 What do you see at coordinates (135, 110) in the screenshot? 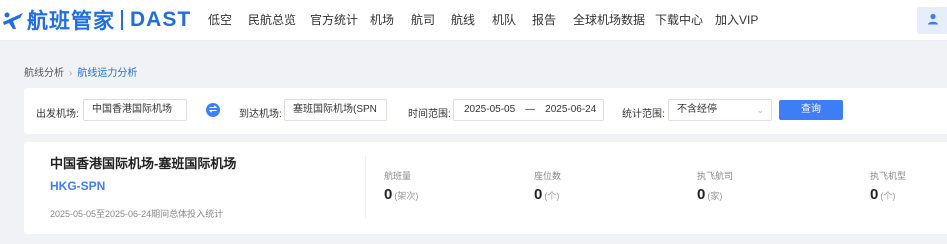
I see `departure-airport-input: 中国香港国际机场` at bounding box center [135, 110].